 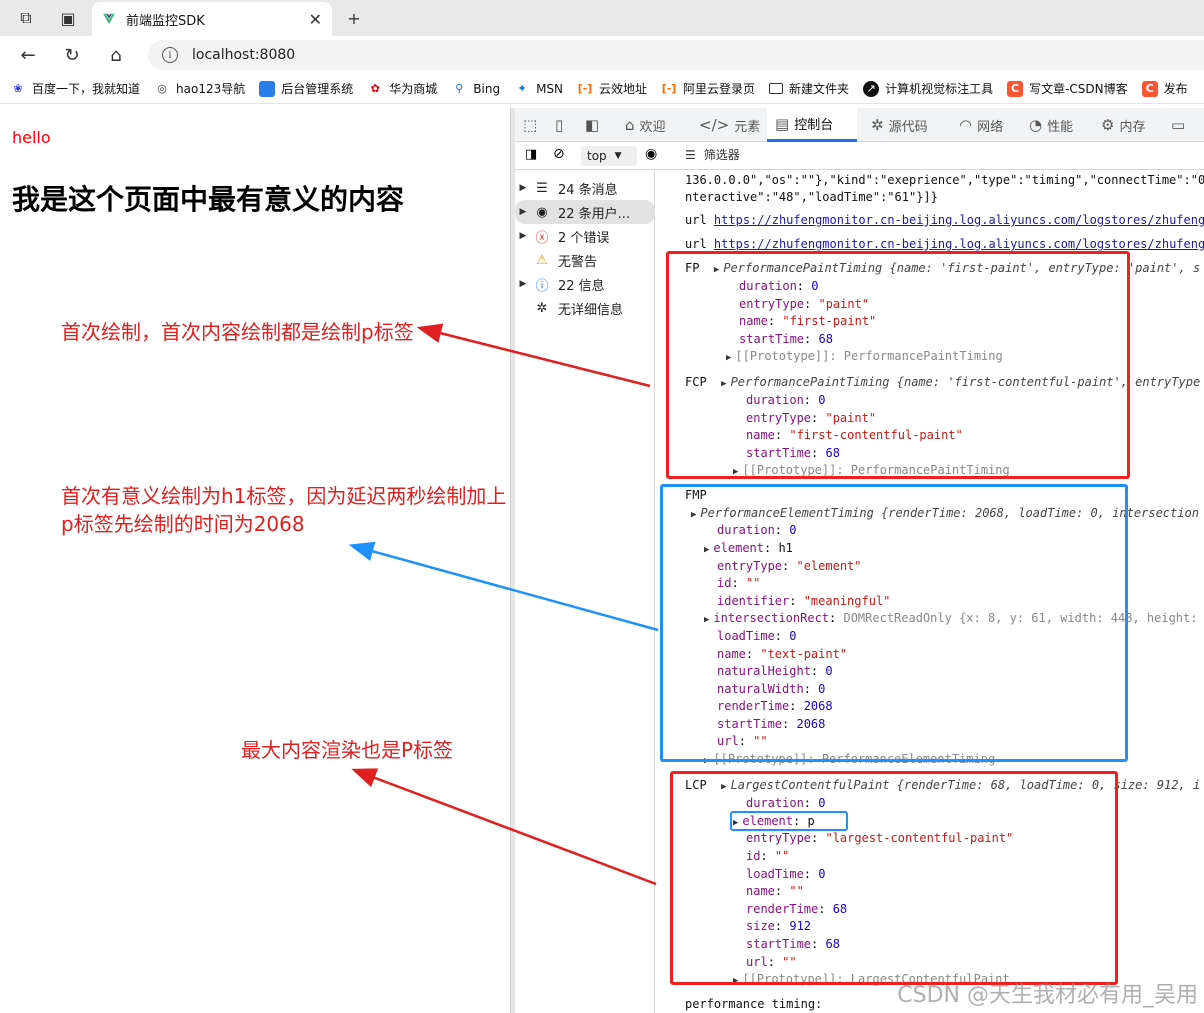 I want to click on arrow-fmp, so click(x=503, y=586).